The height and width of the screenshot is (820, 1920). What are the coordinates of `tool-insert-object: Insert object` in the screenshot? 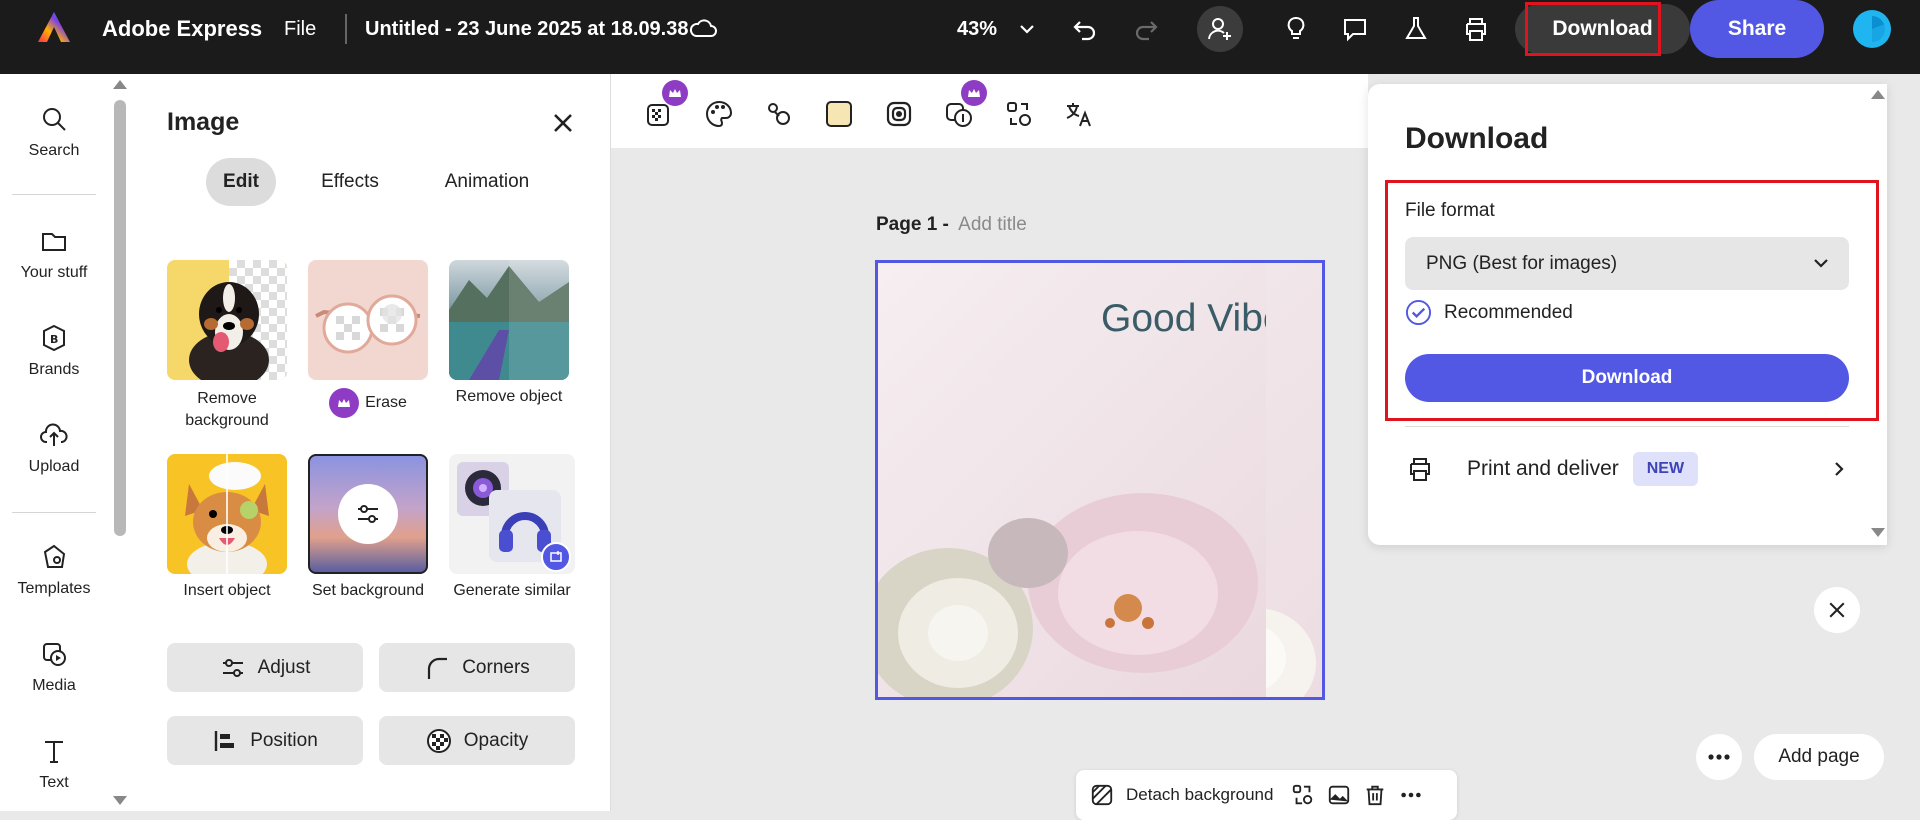 It's located at (227, 527).